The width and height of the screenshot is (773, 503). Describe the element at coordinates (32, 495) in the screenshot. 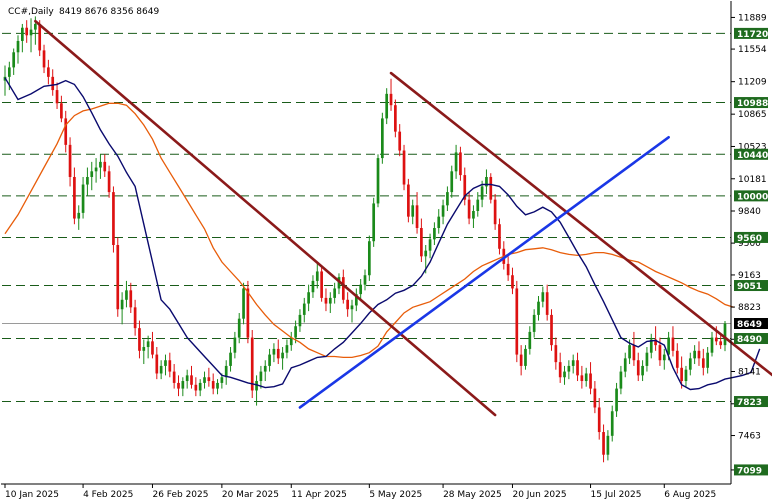

I see `x-tick-label: 10 Jan 2025` at that location.